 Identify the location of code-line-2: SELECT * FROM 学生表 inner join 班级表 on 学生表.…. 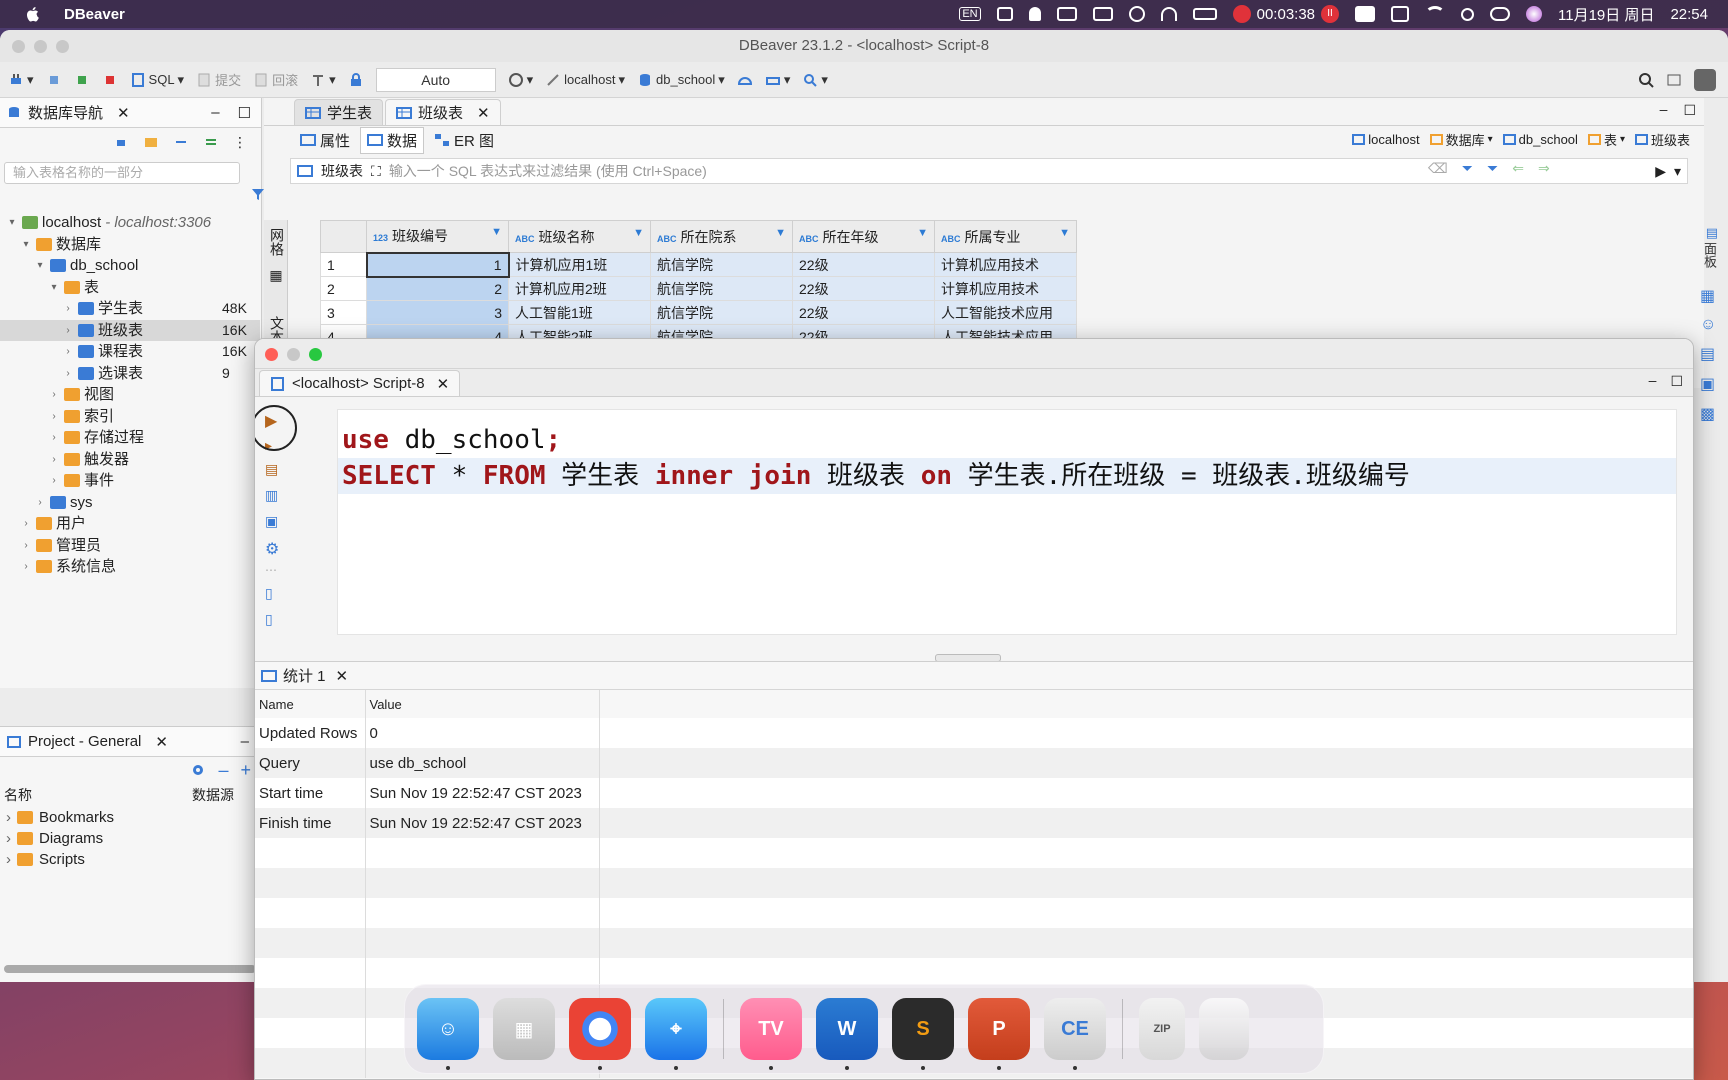
(1007, 476).